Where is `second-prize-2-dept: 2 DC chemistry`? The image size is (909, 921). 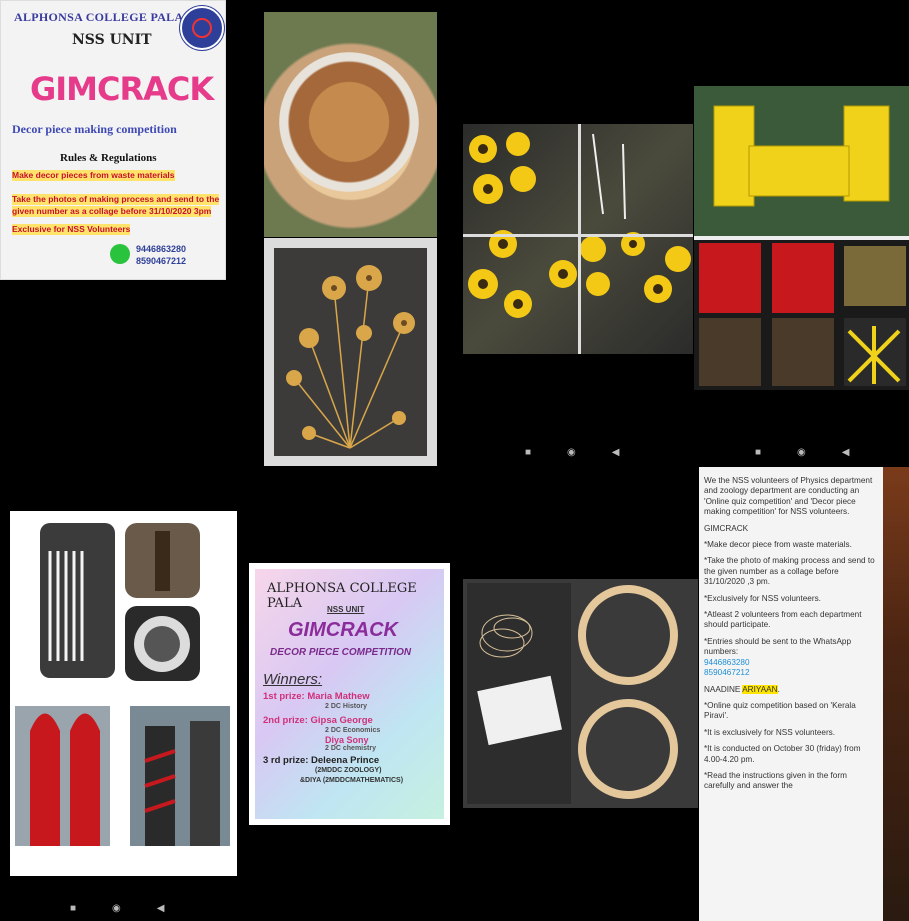
second-prize-2-dept: 2 DC chemistry is located at coordinates (350, 748).